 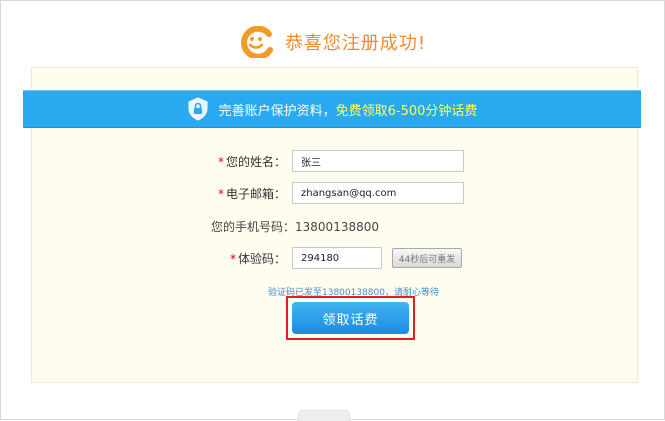 I want to click on promo-banner: 完善账户保护资料， 免费领取6-500分钟话费, so click(x=332, y=109).